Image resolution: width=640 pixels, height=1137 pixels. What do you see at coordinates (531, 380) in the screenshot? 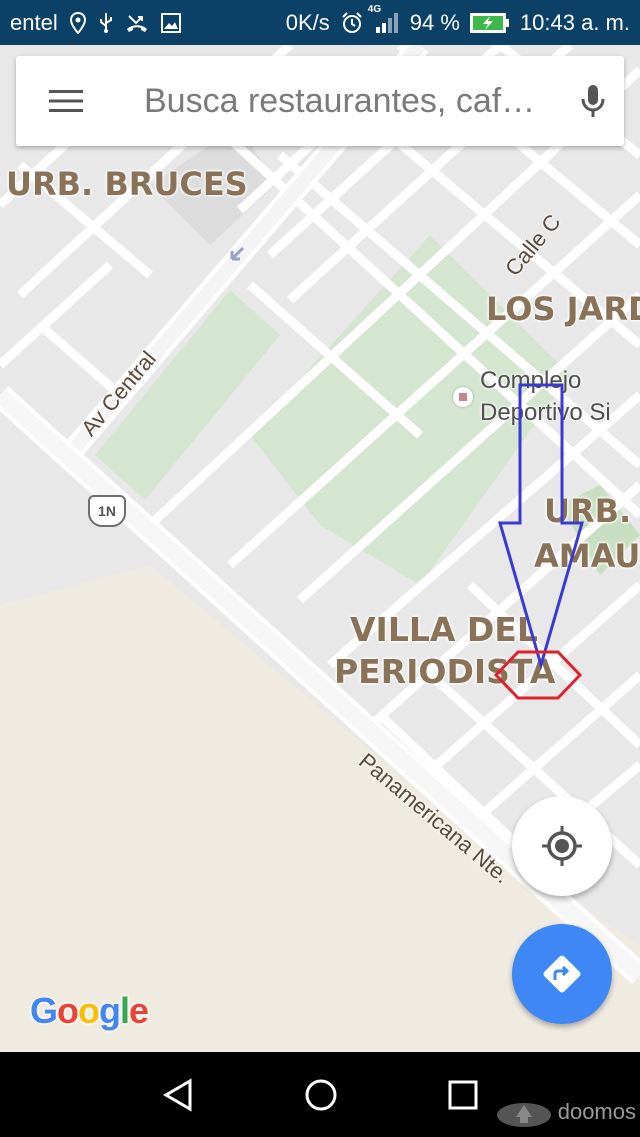
I see `poi-label-line1: Complejo` at bounding box center [531, 380].